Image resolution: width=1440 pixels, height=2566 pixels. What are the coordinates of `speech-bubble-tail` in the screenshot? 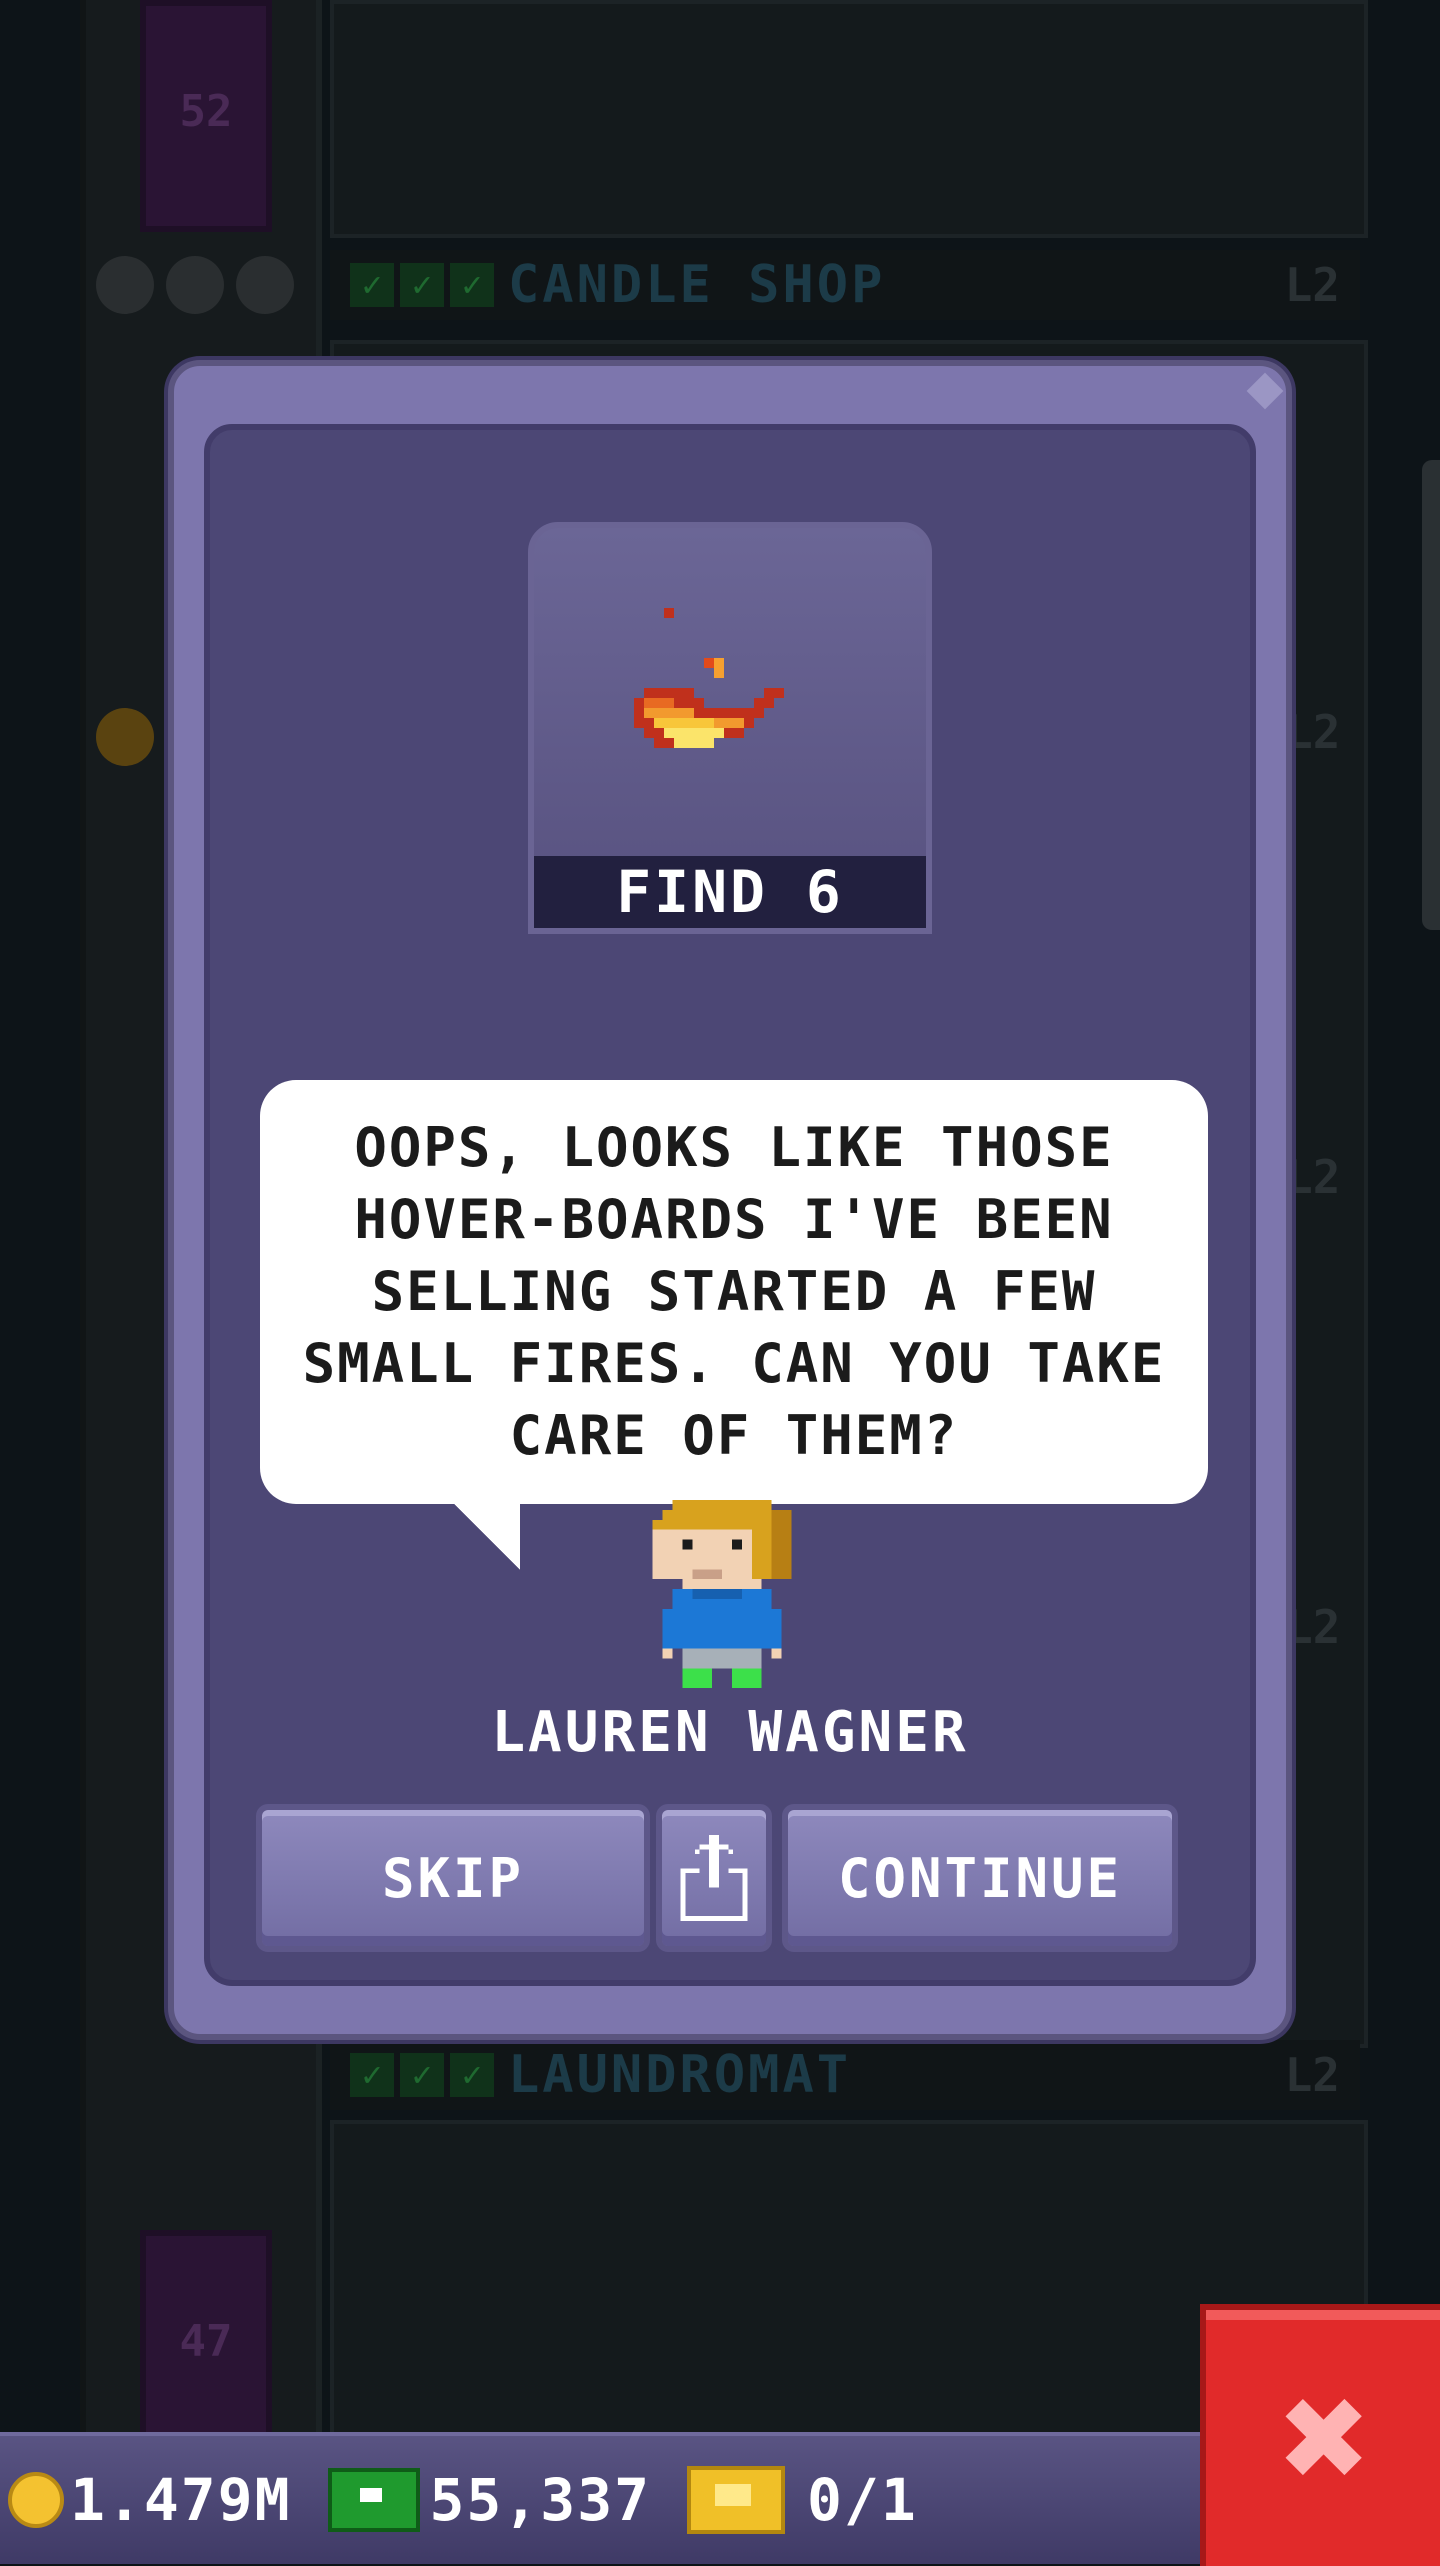 It's located at (485, 1535).